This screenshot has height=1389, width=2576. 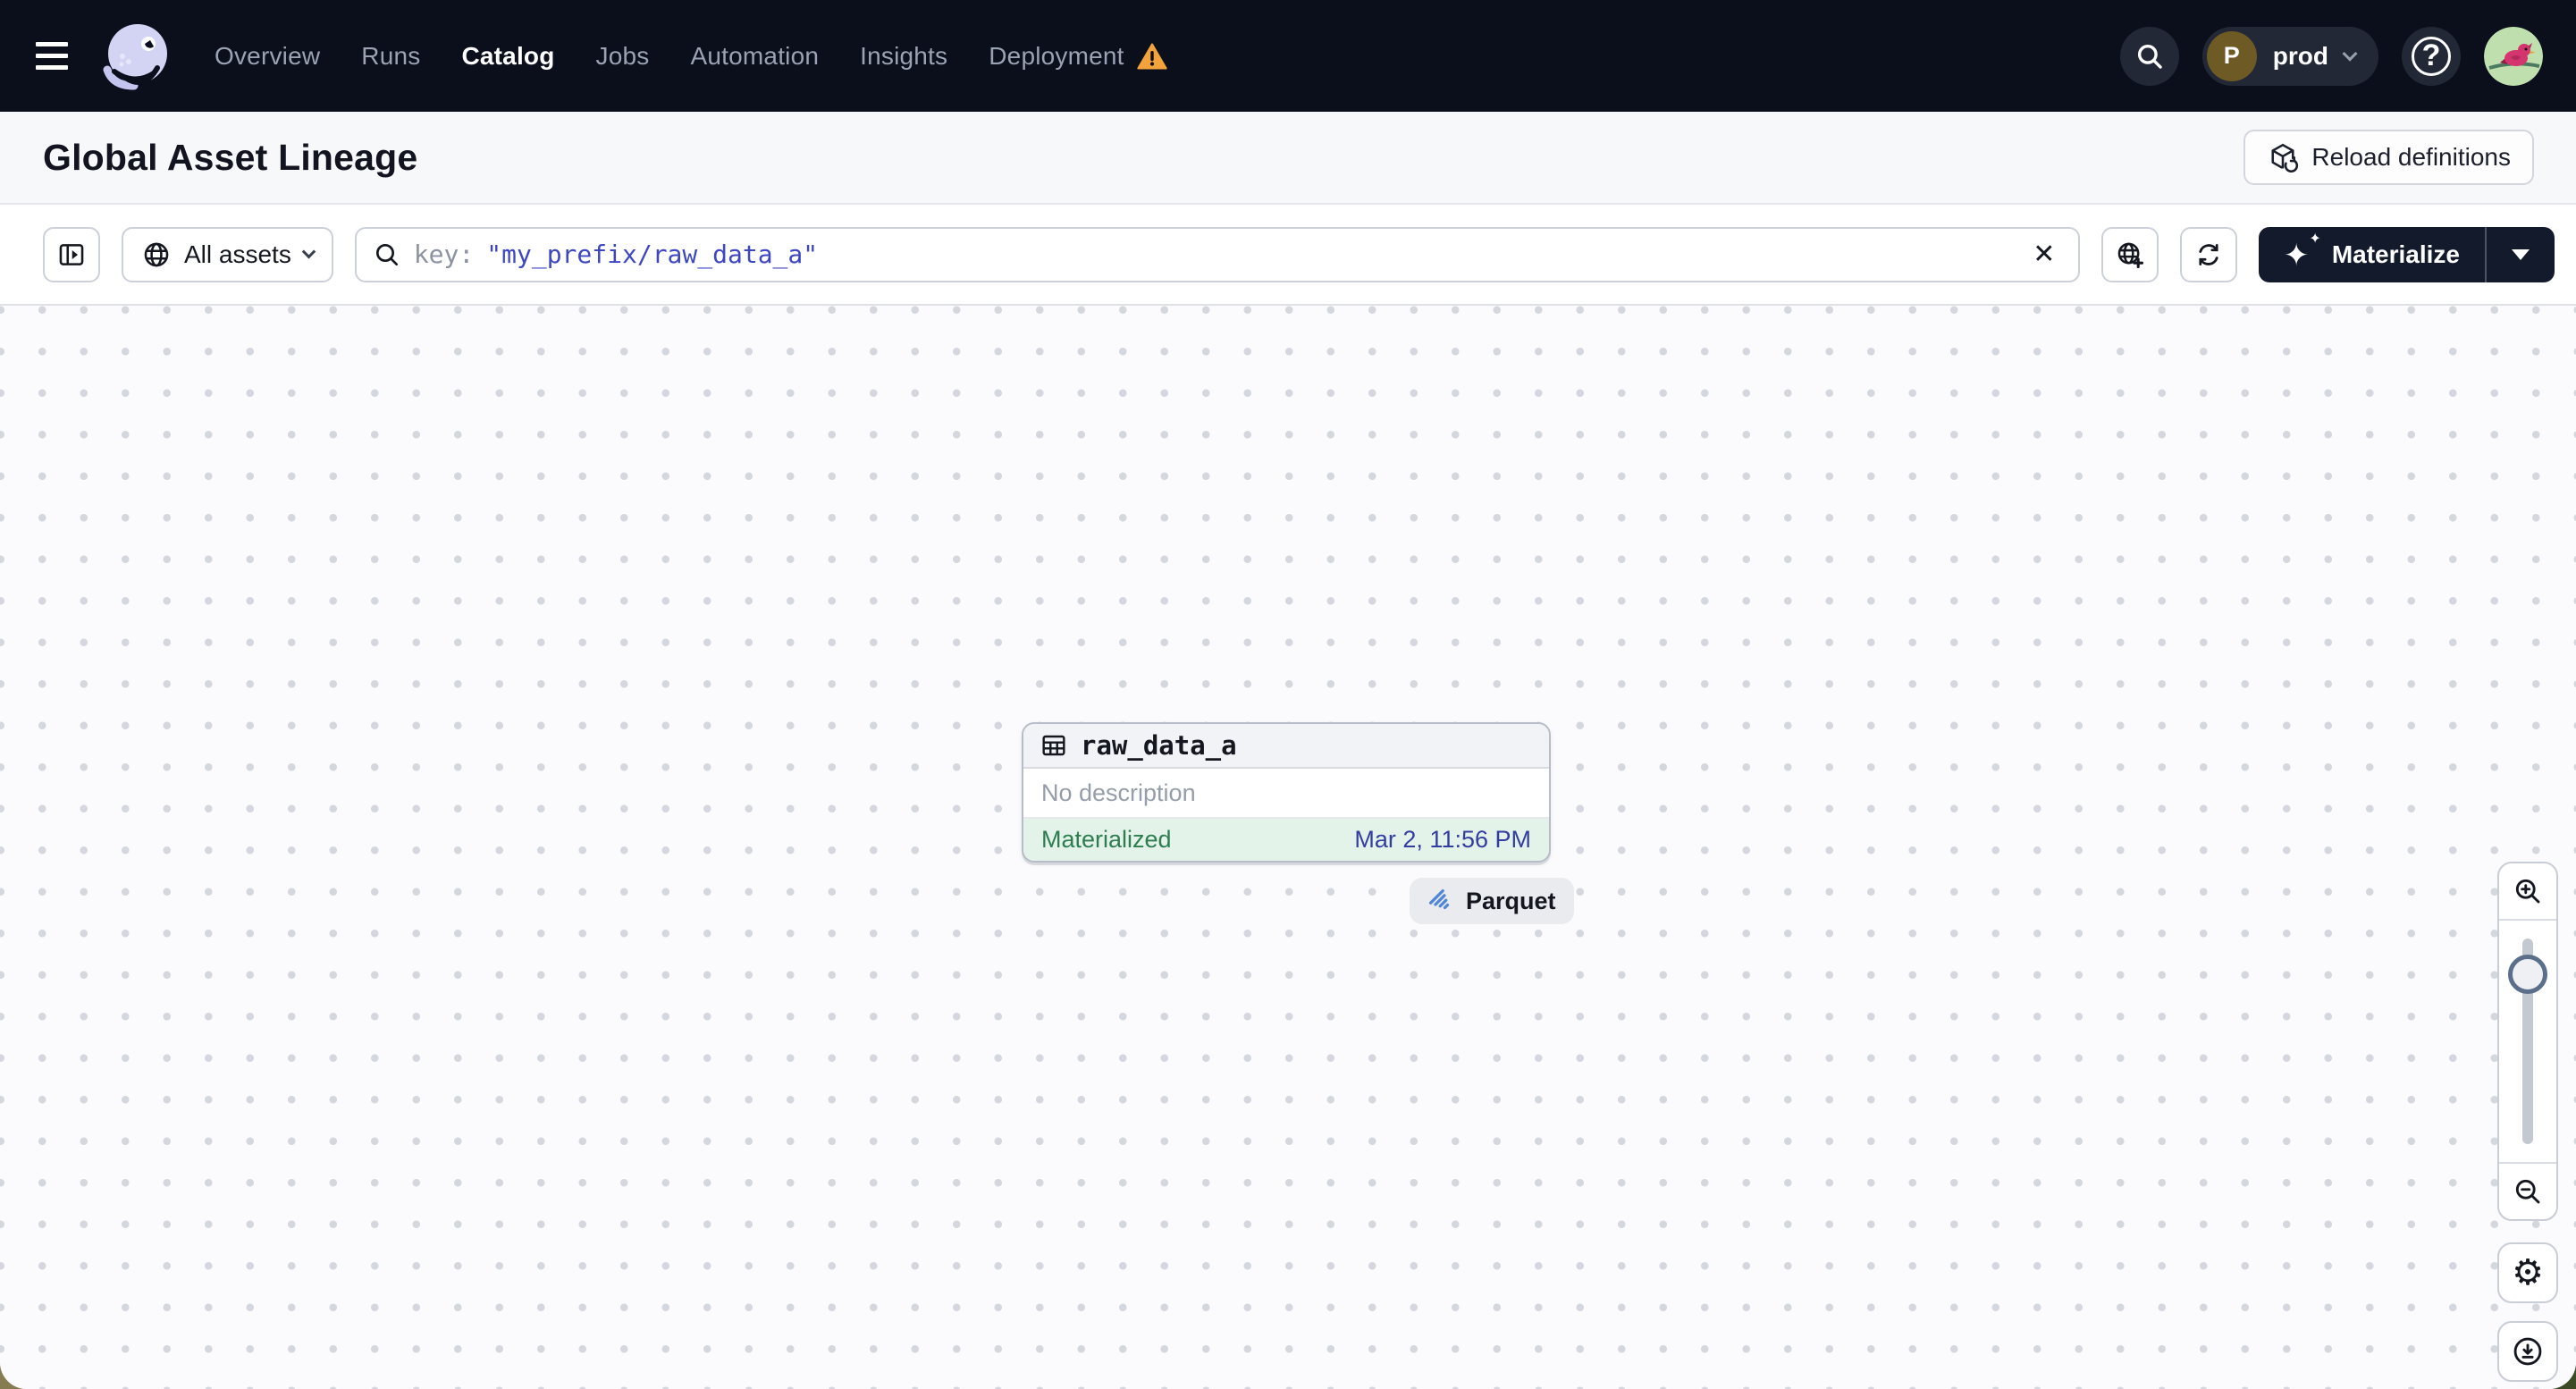 What do you see at coordinates (444, 254) in the screenshot?
I see `search-query-prefix: key:` at bounding box center [444, 254].